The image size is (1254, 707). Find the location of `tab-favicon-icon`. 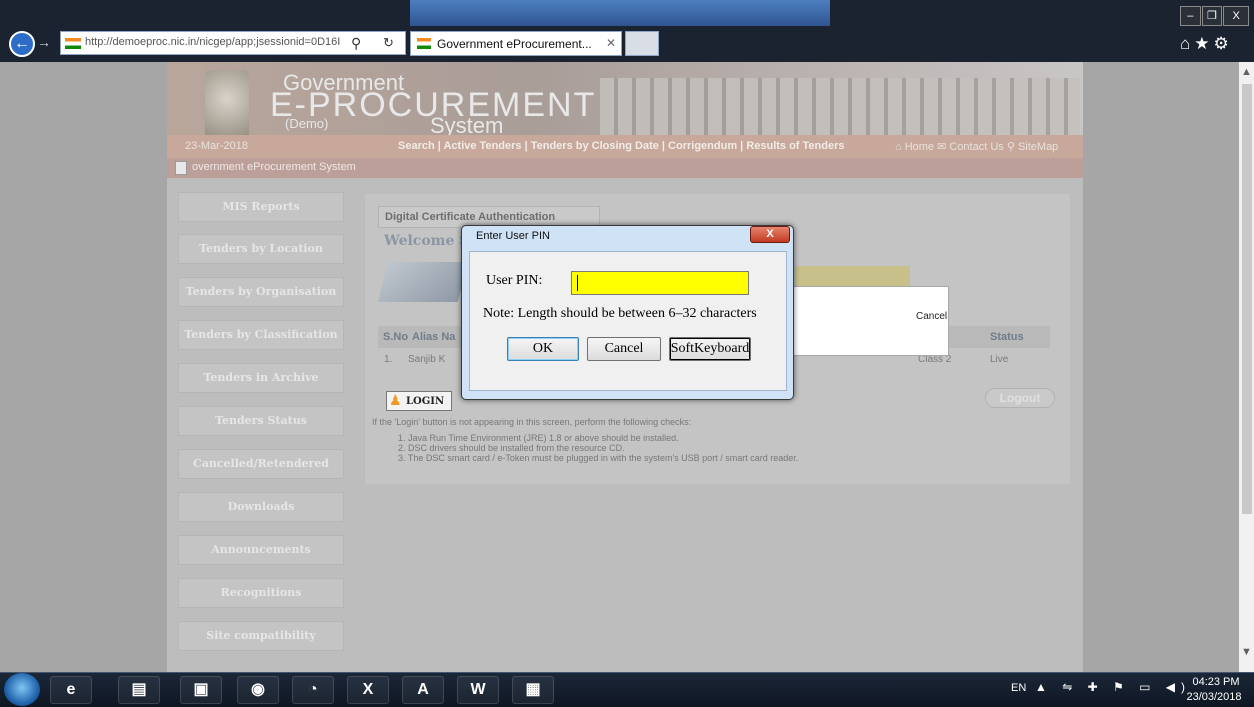

tab-favicon-icon is located at coordinates (424, 43).